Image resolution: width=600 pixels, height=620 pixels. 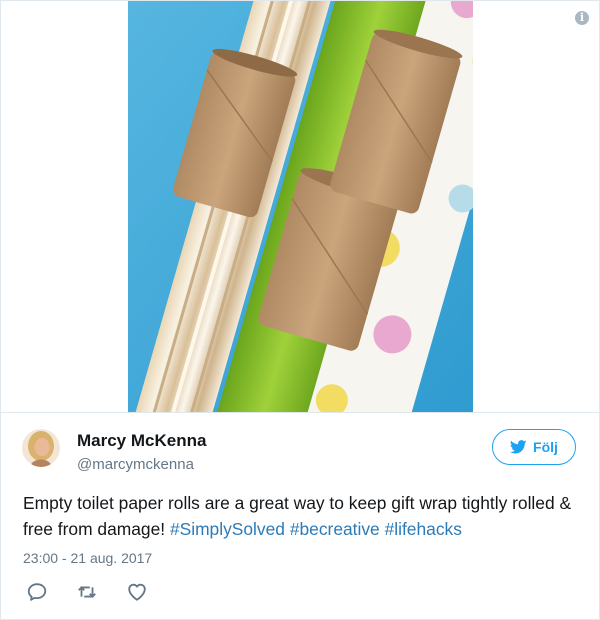 I want to click on hashtag-link: #lifehacks, so click(x=423, y=529).